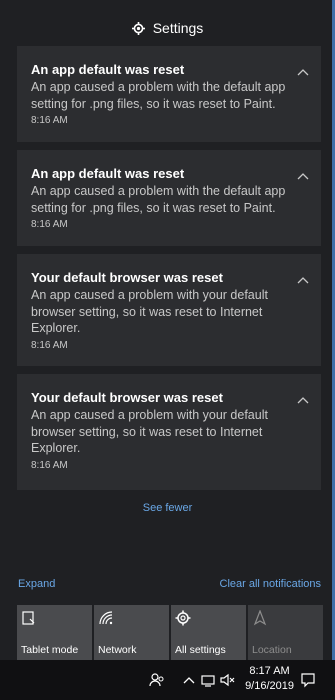 The height and width of the screenshot is (700, 335). Describe the element at coordinates (36, 584) in the screenshot. I see `expand-link: Expand` at that location.